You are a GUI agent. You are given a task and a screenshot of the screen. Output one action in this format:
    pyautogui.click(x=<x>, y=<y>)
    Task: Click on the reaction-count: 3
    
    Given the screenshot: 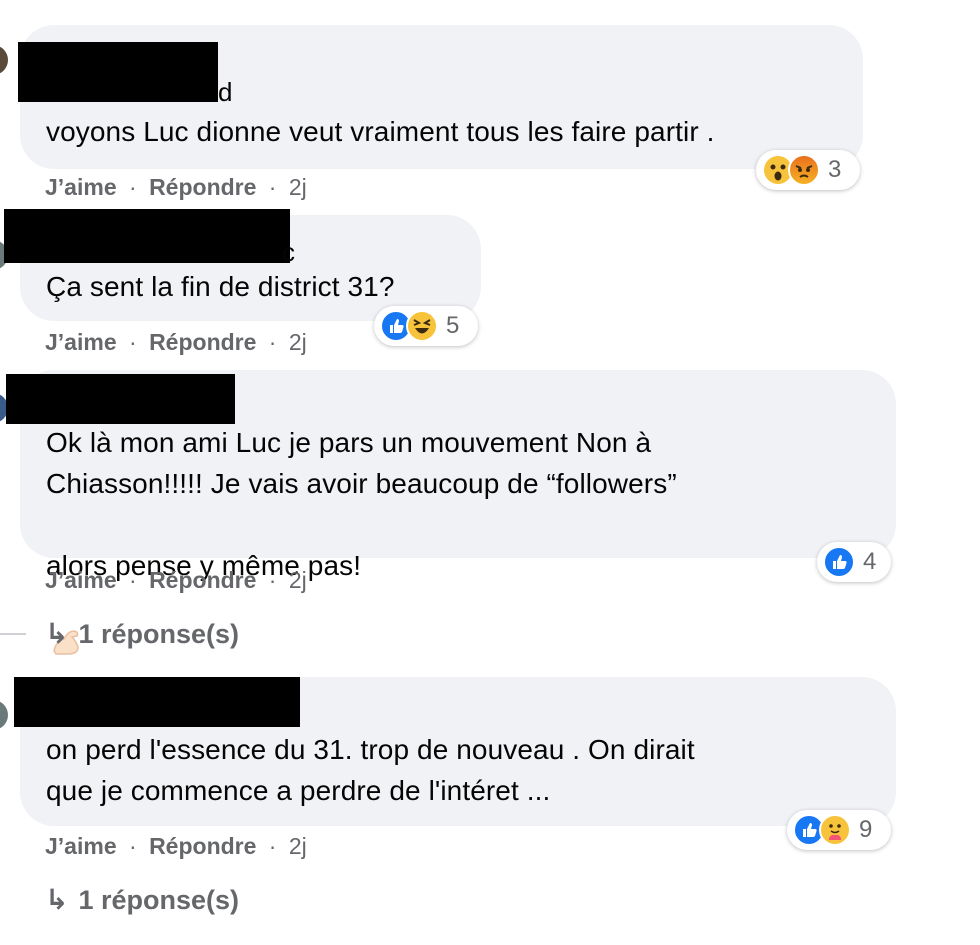 What is the action you would take?
    pyautogui.click(x=835, y=169)
    